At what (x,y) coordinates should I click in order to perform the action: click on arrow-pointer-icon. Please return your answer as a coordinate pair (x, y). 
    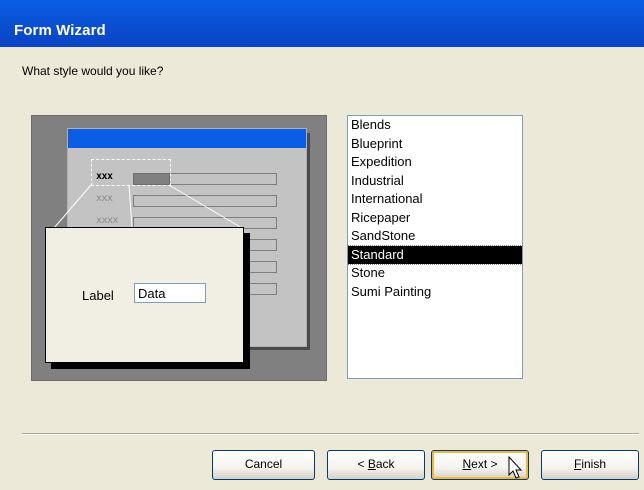
    Looking at the image, I should click on (515, 467).